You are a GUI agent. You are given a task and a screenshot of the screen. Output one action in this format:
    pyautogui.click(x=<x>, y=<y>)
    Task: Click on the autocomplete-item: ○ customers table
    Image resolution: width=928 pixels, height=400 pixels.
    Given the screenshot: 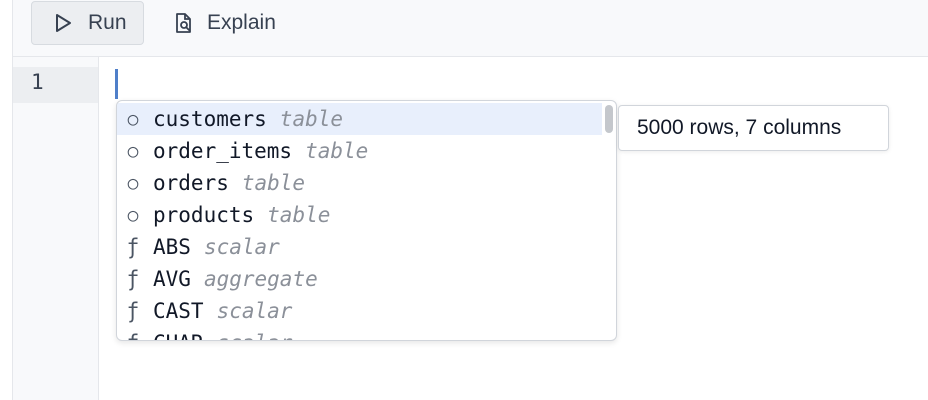 What is the action you would take?
    pyautogui.click(x=359, y=119)
    